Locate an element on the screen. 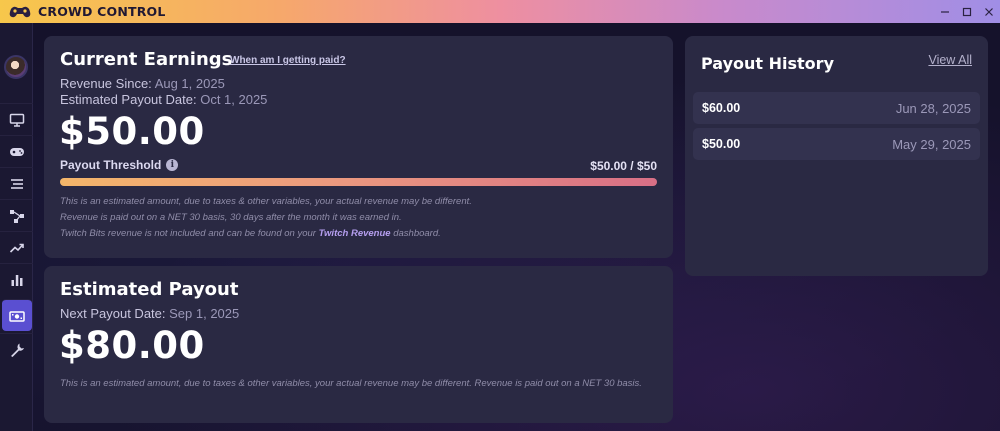 The height and width of the screenshot is (431, 1000). bar-chart-icon is located at coordinates (16, 280).